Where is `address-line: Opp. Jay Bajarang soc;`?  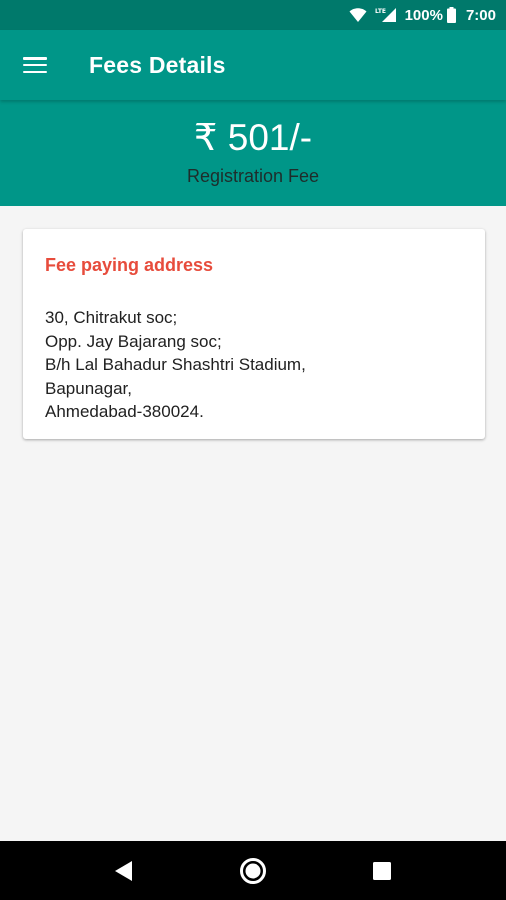 address-line: Opp. Jay Bajarang soc; is located at coordinates (133, 341).